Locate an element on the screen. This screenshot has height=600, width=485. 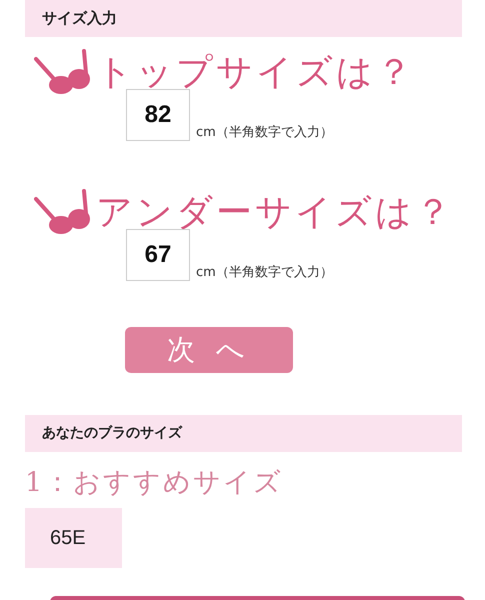
section-heading: あなたのブラのサイズ is located at coordinates (243, 433).